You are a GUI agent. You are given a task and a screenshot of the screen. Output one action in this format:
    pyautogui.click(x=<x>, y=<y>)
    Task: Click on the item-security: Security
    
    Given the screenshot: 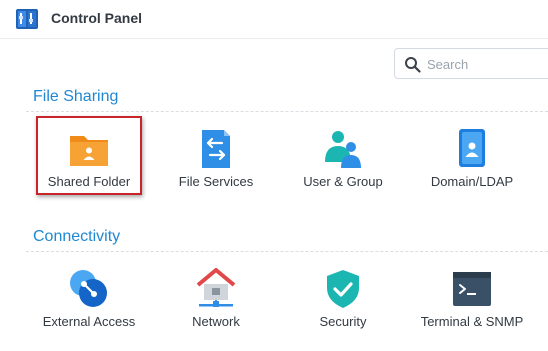 What is the action you would take?
    pyautogui.click(x=343, y=296)
    